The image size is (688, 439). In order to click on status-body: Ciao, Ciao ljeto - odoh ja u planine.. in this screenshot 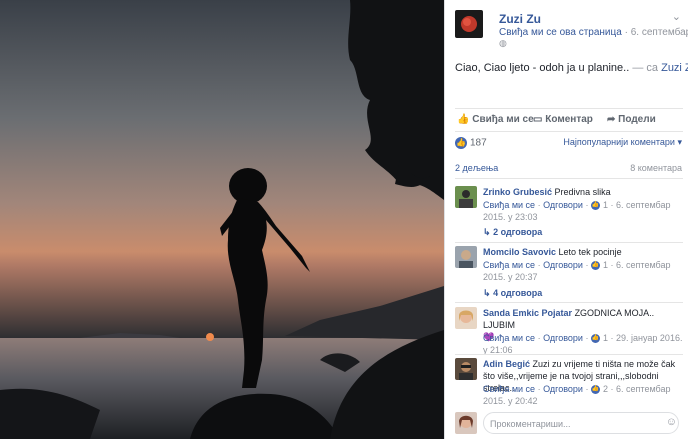, I will do `click(542, 68)`.